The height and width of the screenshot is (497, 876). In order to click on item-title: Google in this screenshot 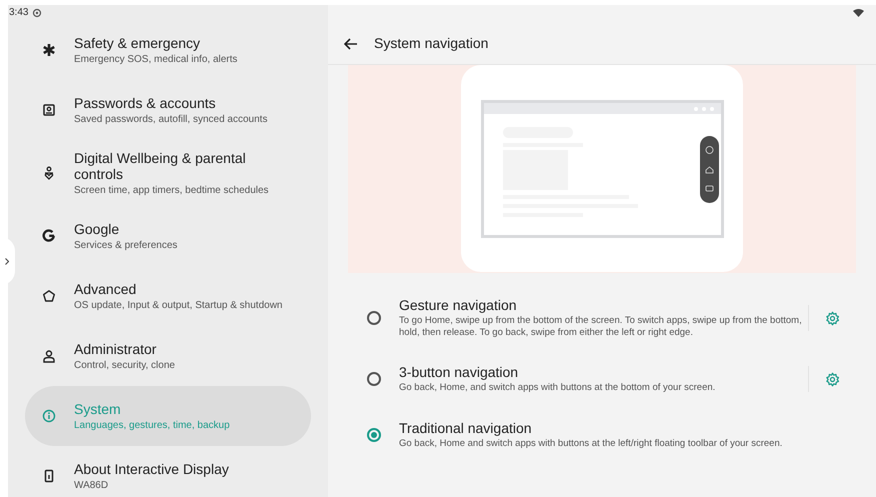, I will do `click(97, 228)`.